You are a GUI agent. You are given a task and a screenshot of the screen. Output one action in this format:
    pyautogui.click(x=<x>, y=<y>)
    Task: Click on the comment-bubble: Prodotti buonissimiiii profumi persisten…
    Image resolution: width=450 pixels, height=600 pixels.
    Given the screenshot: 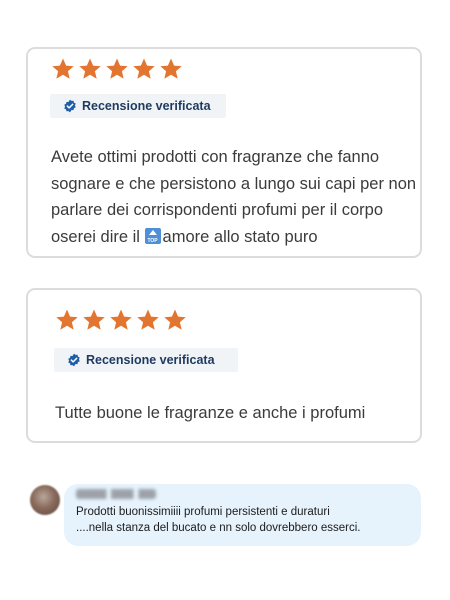 What is the action you would take?
    pyautogui.click(x=242, y=515)
    